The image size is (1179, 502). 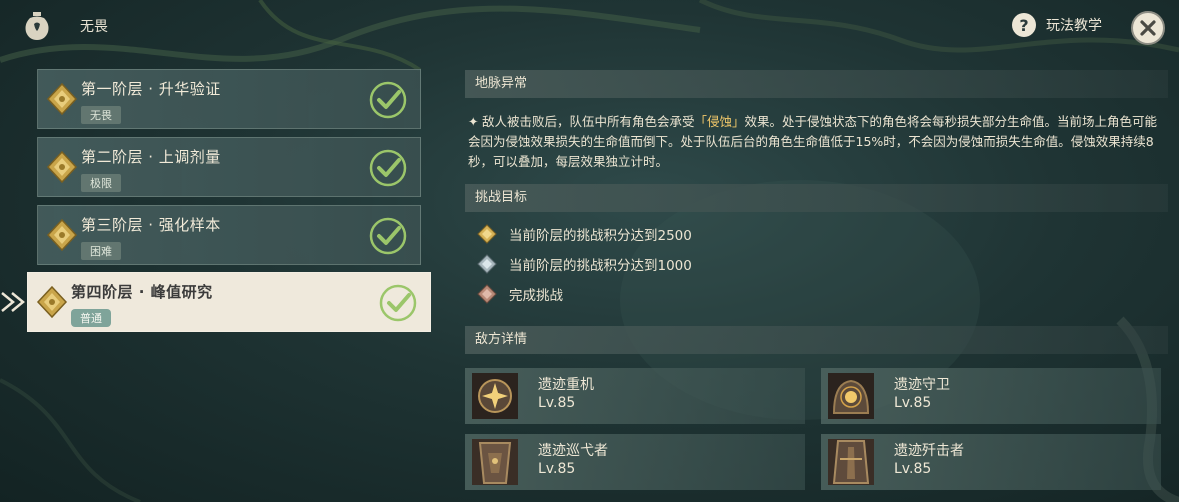 I want to click on ruin-scout-portrait-icon, so click(x=495, y=462).